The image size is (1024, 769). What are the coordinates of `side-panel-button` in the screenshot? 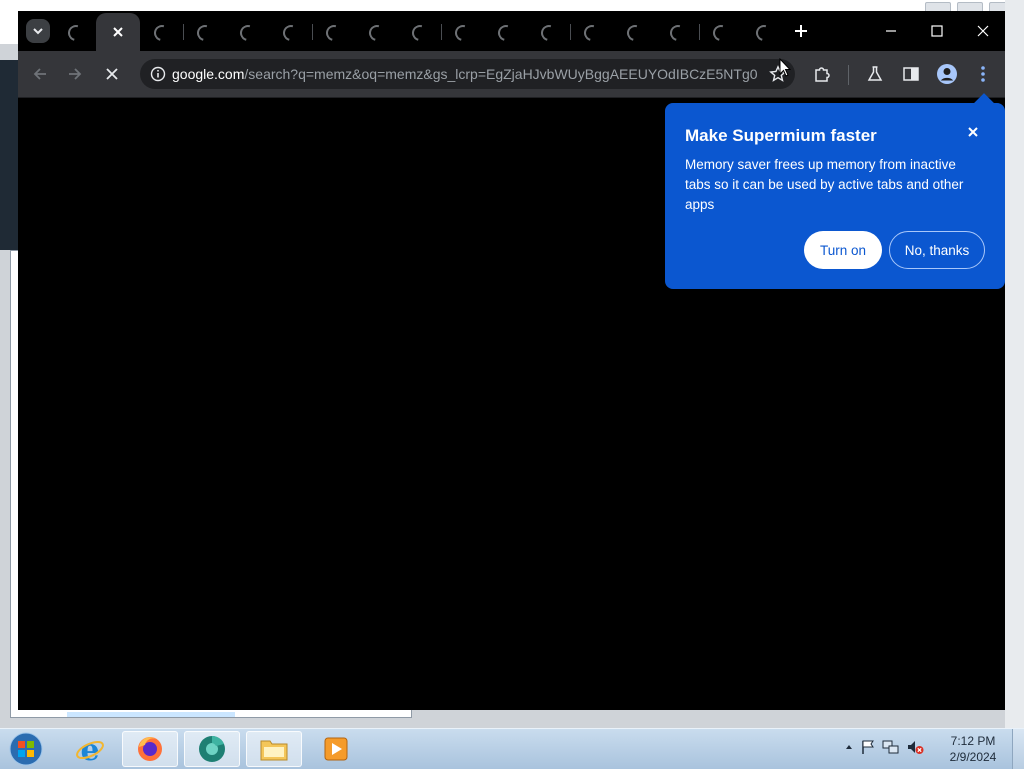 It's located at (911, 74).